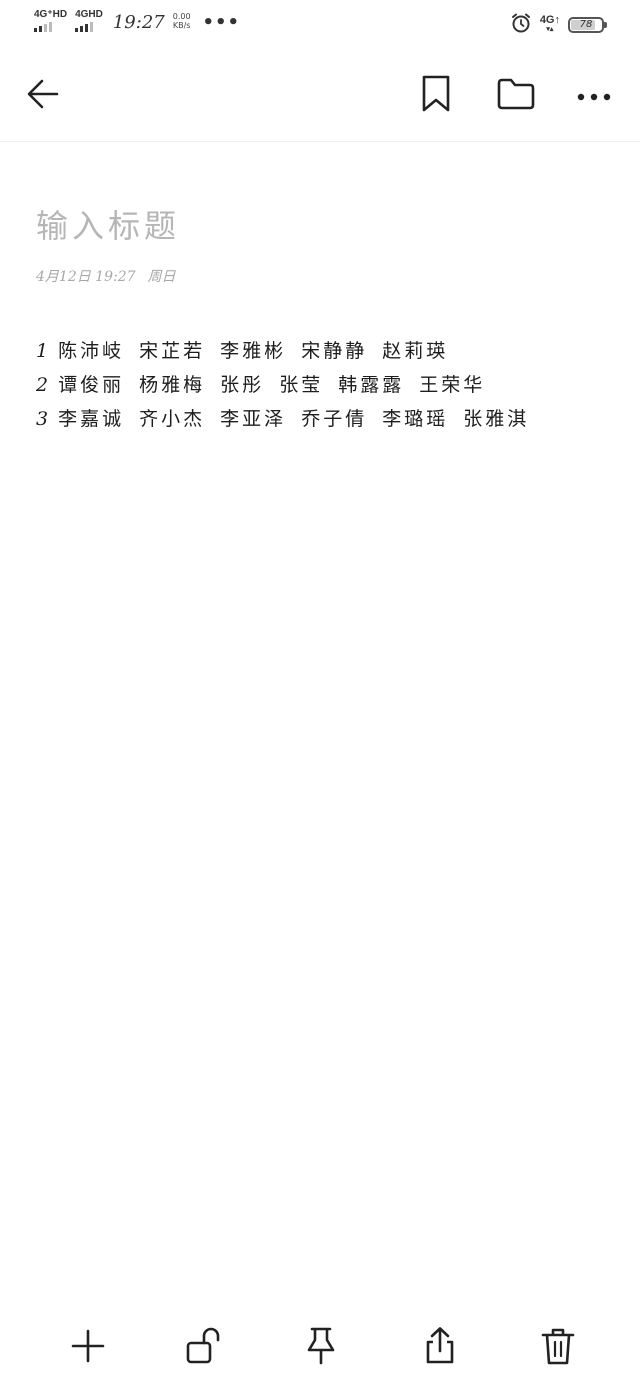 The image size is (640, 1386). Describe the element at coordinates (42, 419) in the screenshot. I see `line-number: 3` at that location.